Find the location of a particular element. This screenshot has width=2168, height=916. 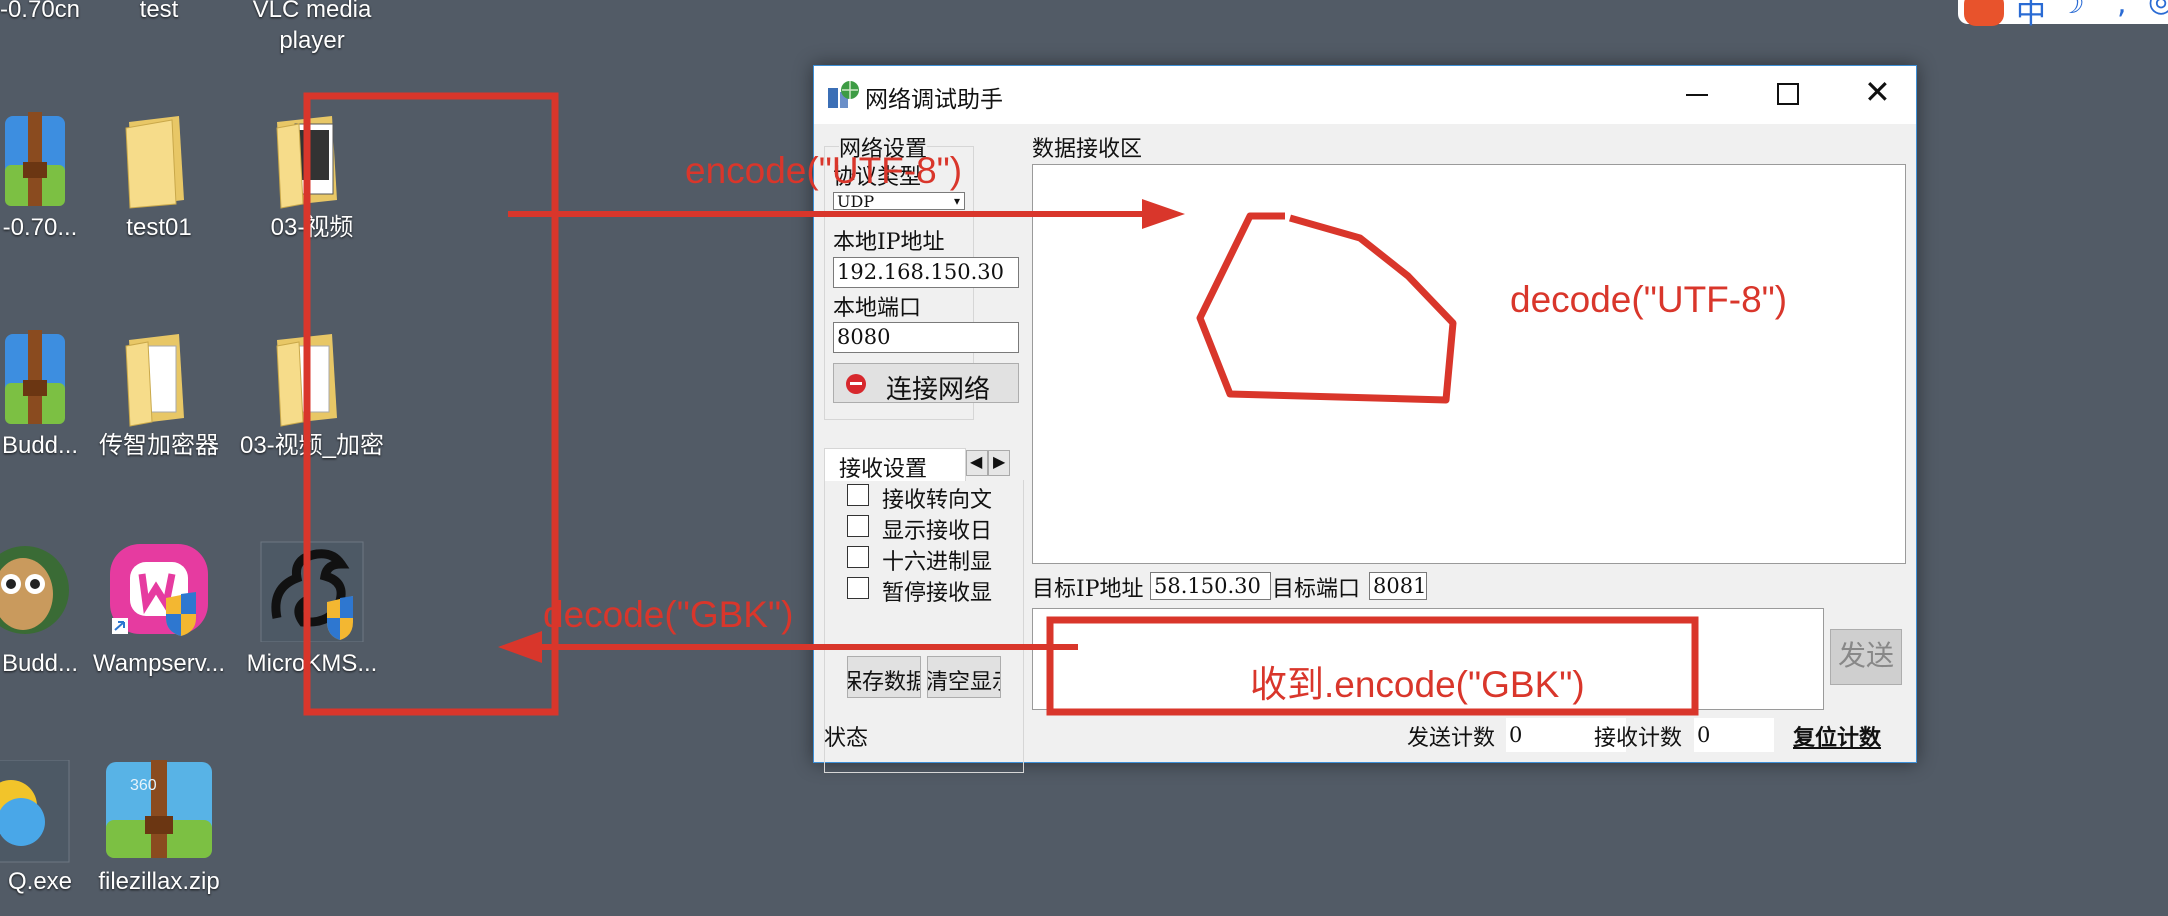

annotation-decode-utf8: decode("UTF-8") is located at coordinates (1649, 299).